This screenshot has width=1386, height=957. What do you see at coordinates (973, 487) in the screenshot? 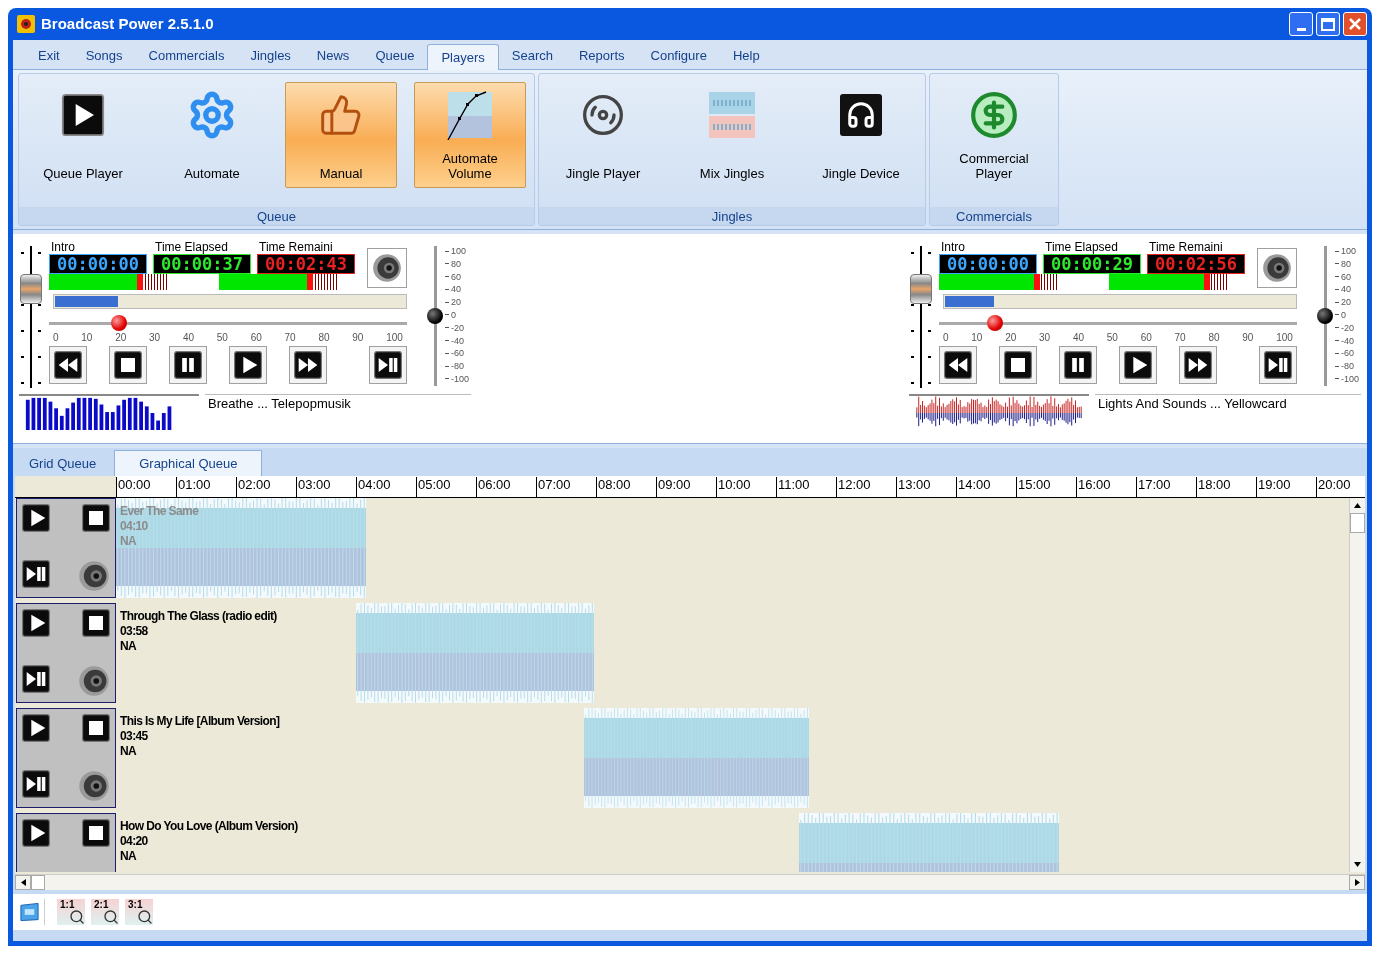
I see `time-label: 14:00` at bounding box center [973, 487].